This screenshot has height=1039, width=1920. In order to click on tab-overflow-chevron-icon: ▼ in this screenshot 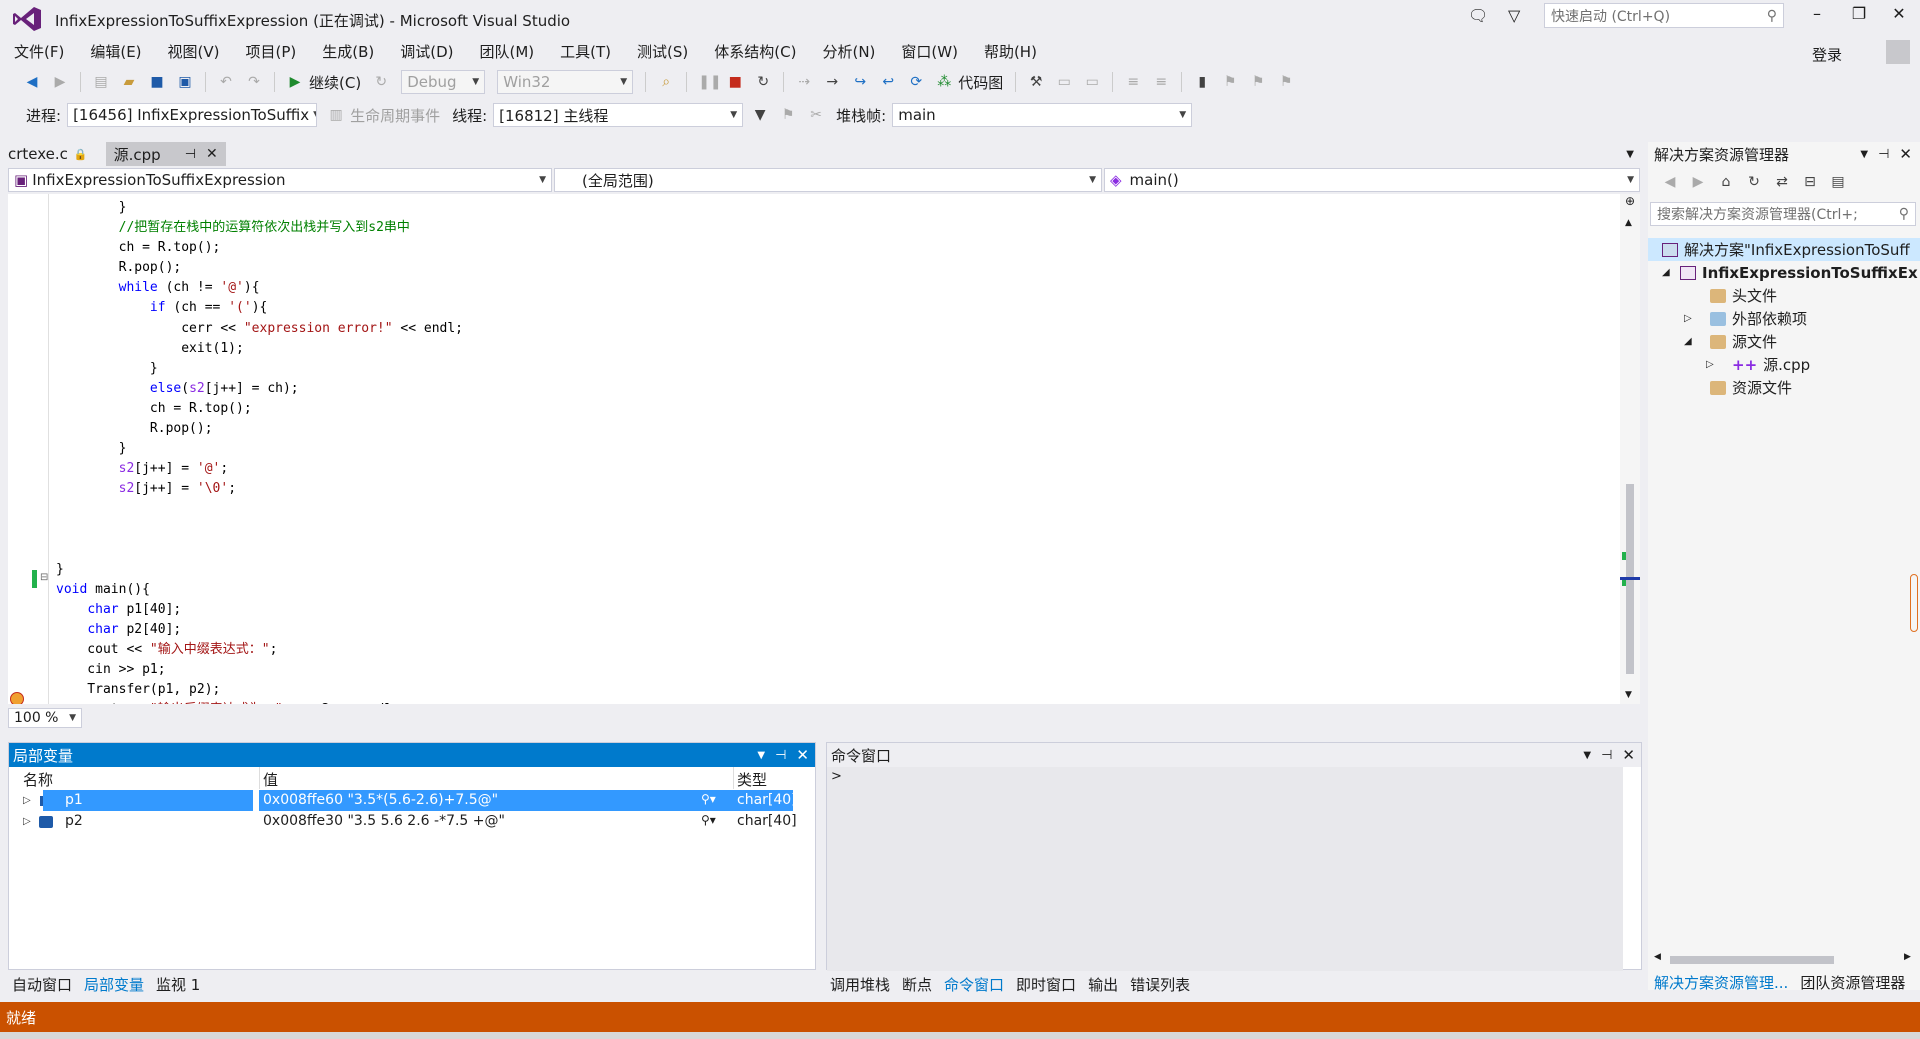, I will do `click(1630, 154)`.